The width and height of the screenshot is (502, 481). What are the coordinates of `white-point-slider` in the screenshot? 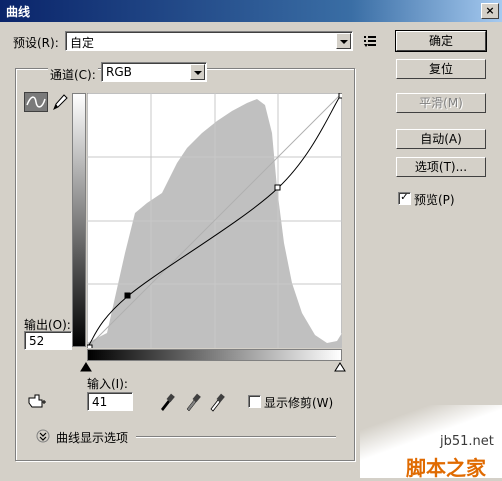 It's located at (340, 367).